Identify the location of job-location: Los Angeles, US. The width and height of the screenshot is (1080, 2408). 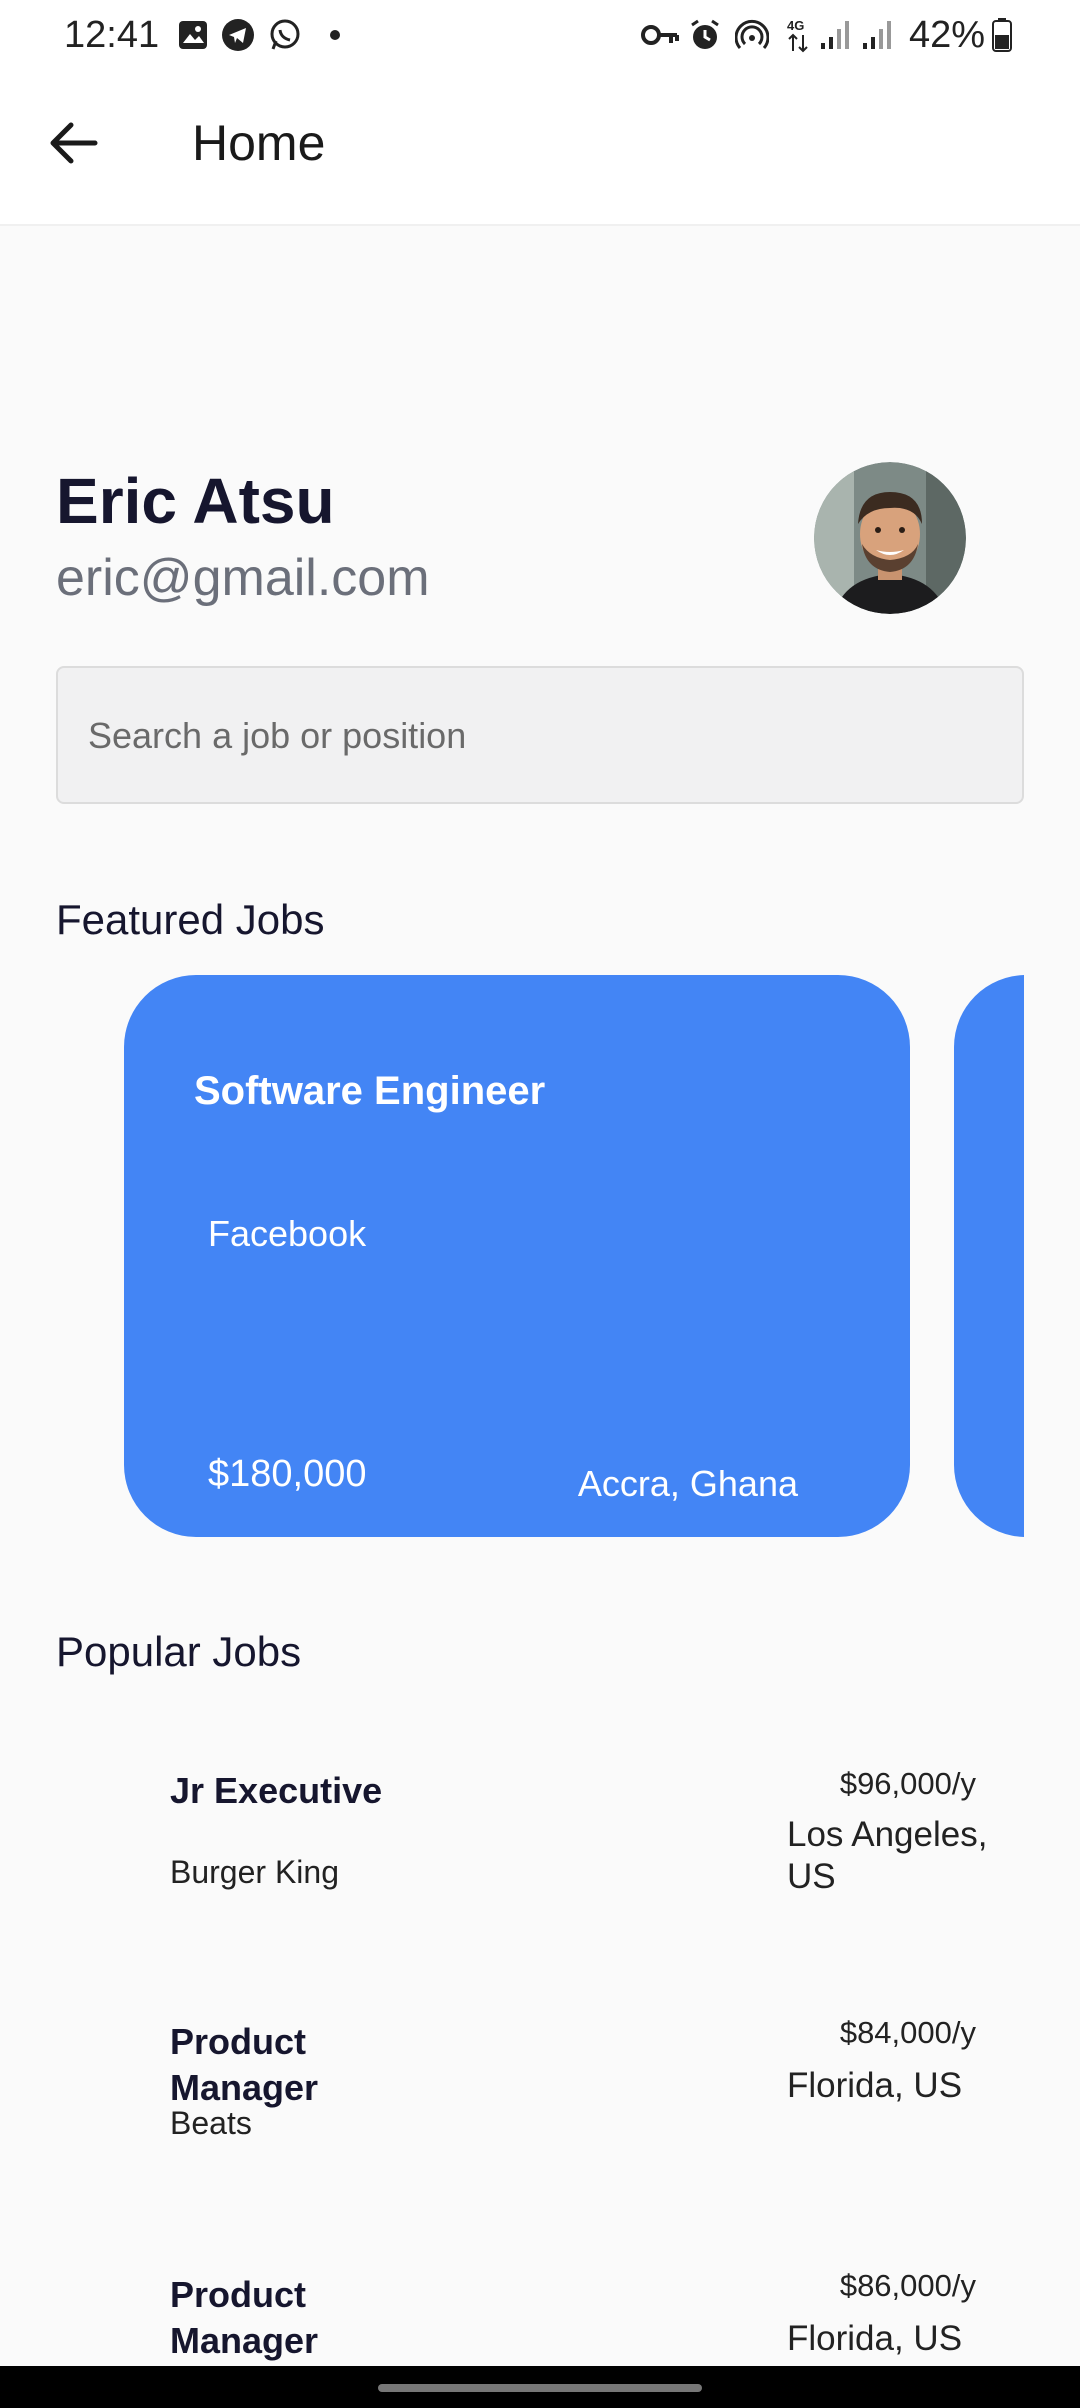
(887, 1855).